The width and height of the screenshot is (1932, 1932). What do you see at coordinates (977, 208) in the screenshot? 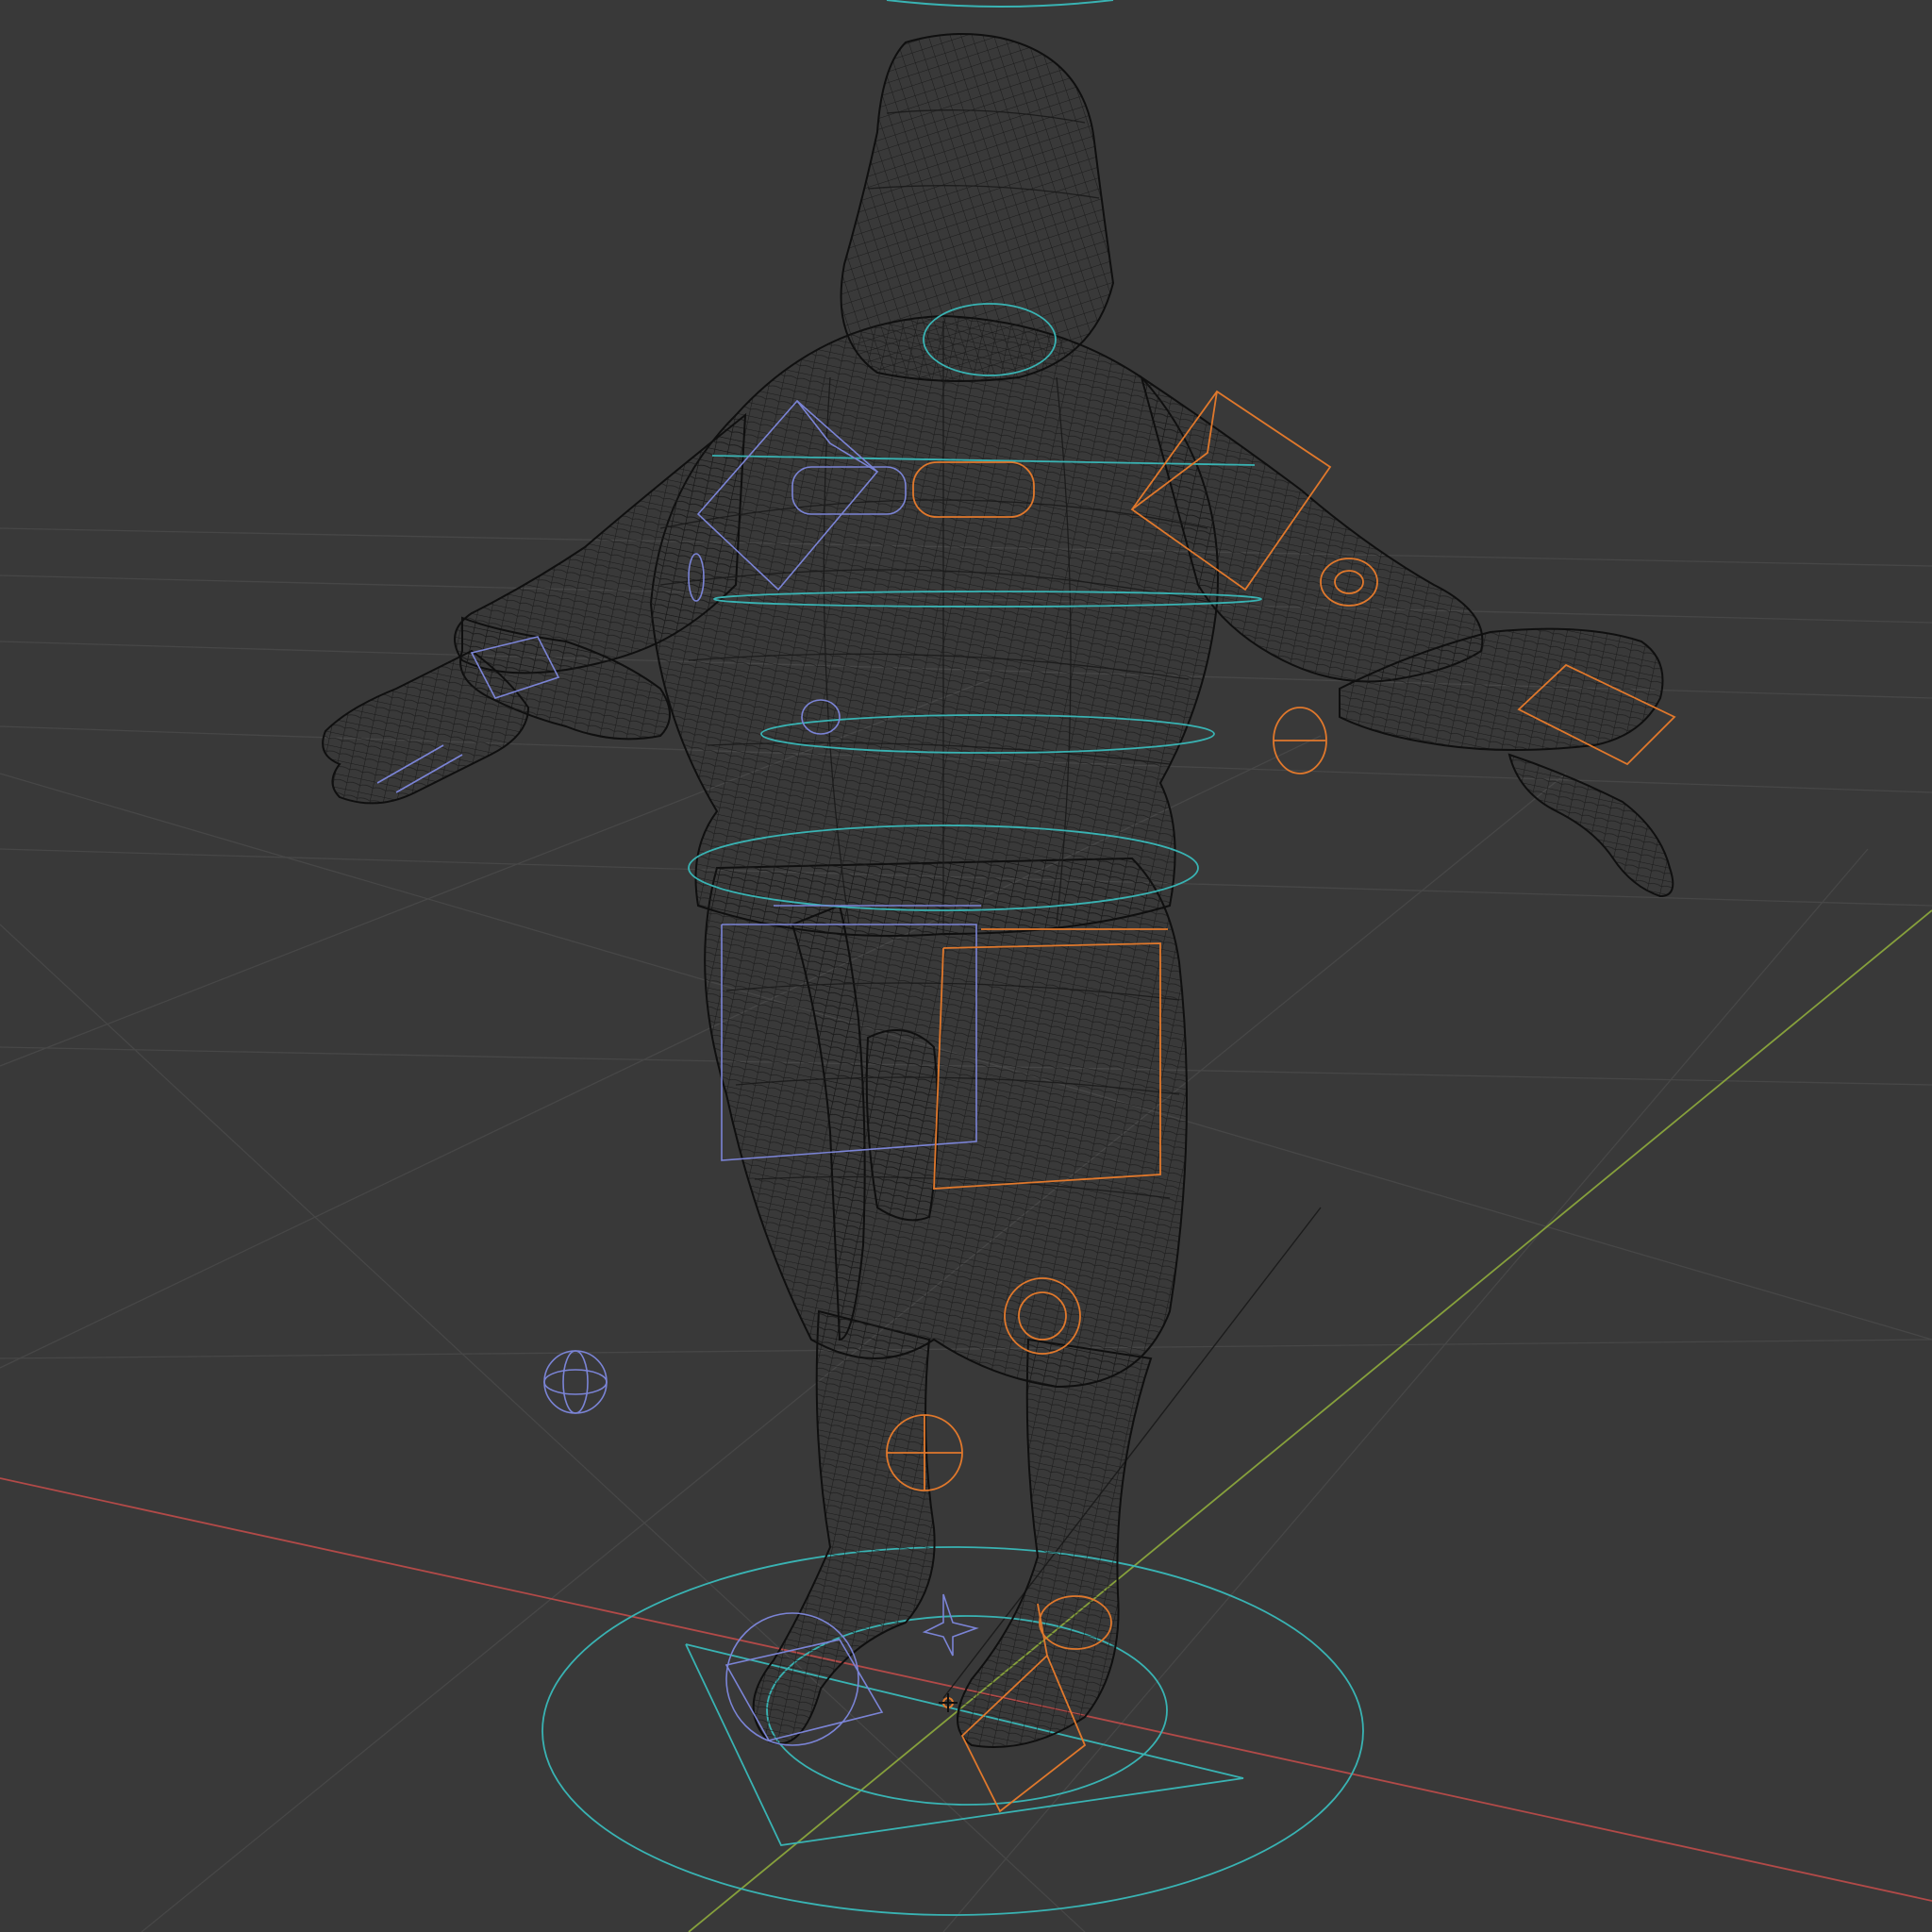
I see `hood-mesh` at bounding box center [977, 208].